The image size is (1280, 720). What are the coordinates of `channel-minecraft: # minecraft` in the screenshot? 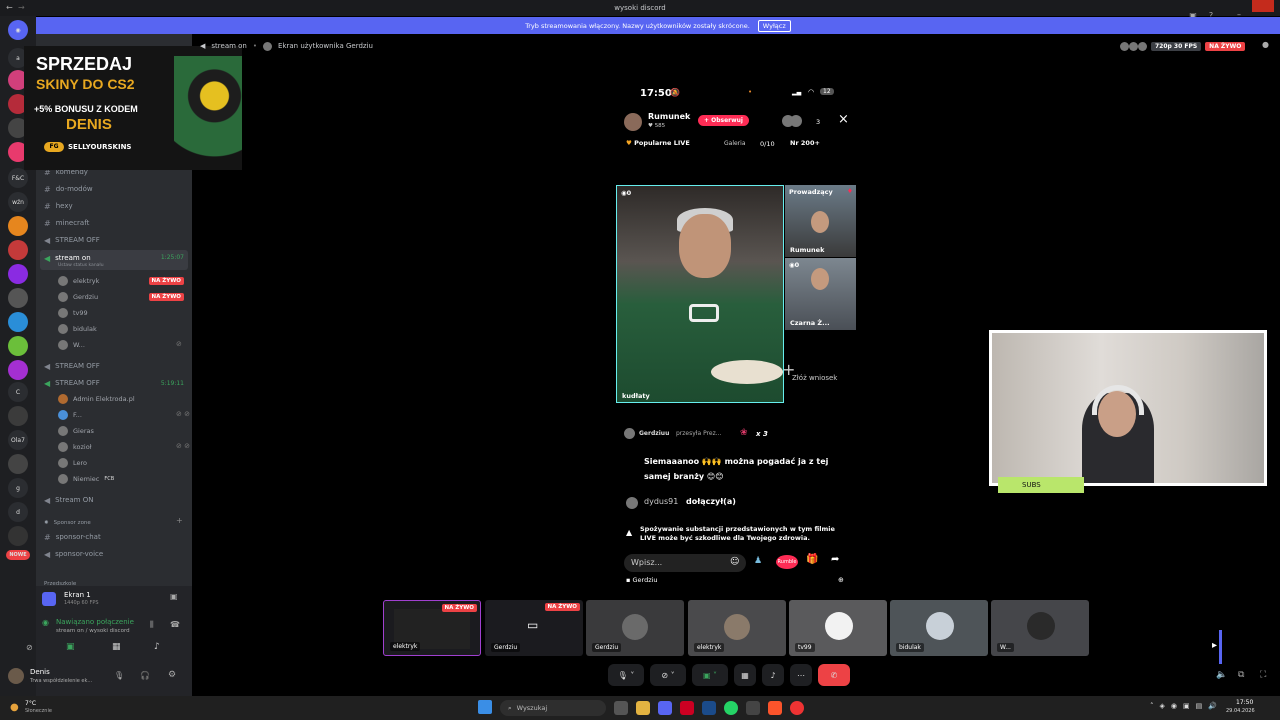 It's located at (66, 223).